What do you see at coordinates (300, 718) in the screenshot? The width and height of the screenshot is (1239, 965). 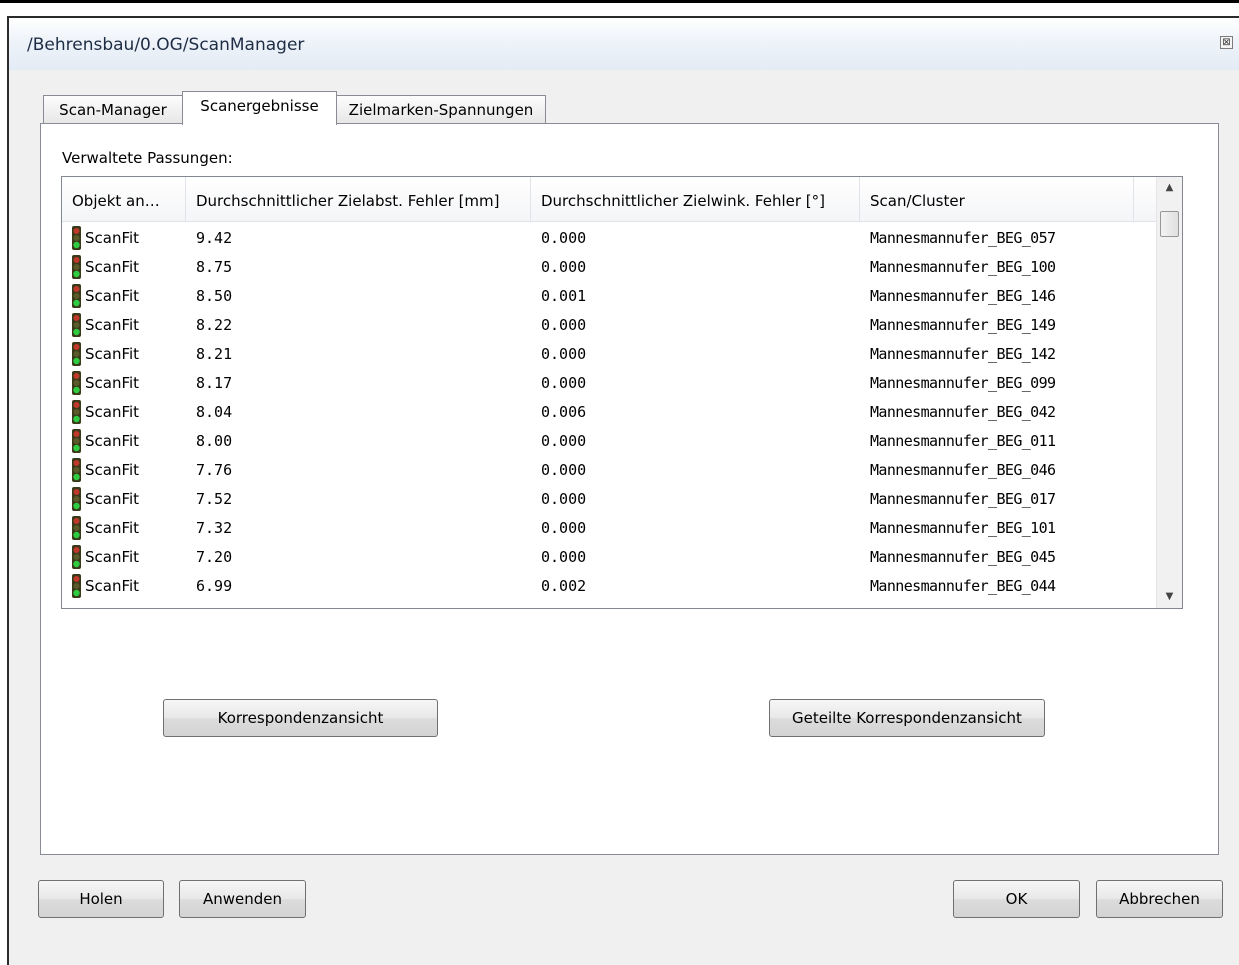 I see `correspondence-view-button: Korrespondenzansicht` at bounding box center [300, 718].